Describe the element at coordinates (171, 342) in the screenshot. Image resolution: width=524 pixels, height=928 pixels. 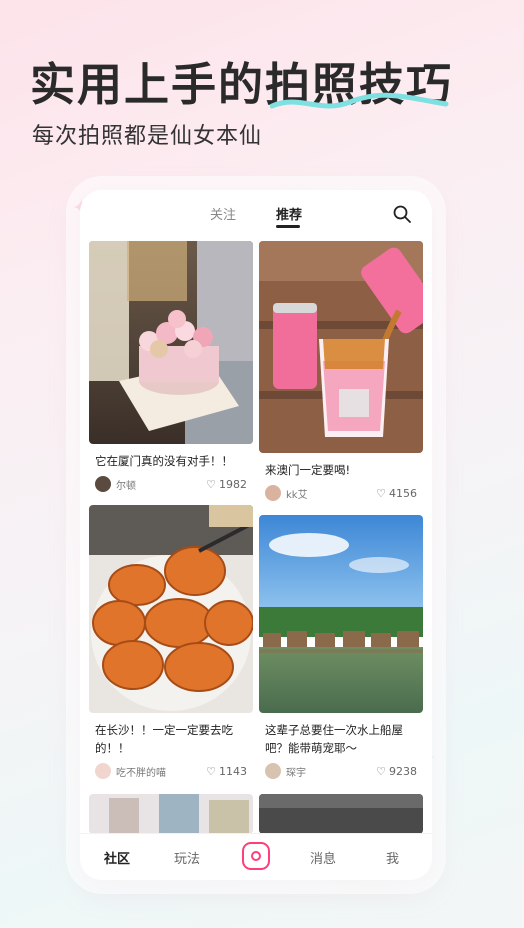
I see `cake-photo` at that location.